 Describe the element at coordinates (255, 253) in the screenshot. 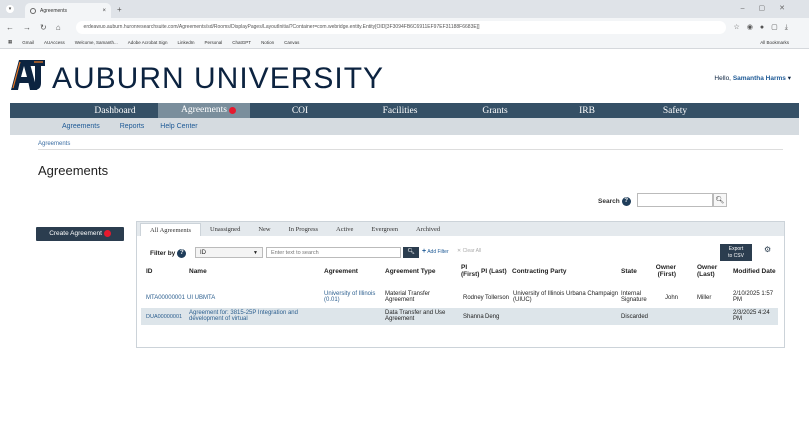

I see `chevron-down-icon: ▼` at that location.